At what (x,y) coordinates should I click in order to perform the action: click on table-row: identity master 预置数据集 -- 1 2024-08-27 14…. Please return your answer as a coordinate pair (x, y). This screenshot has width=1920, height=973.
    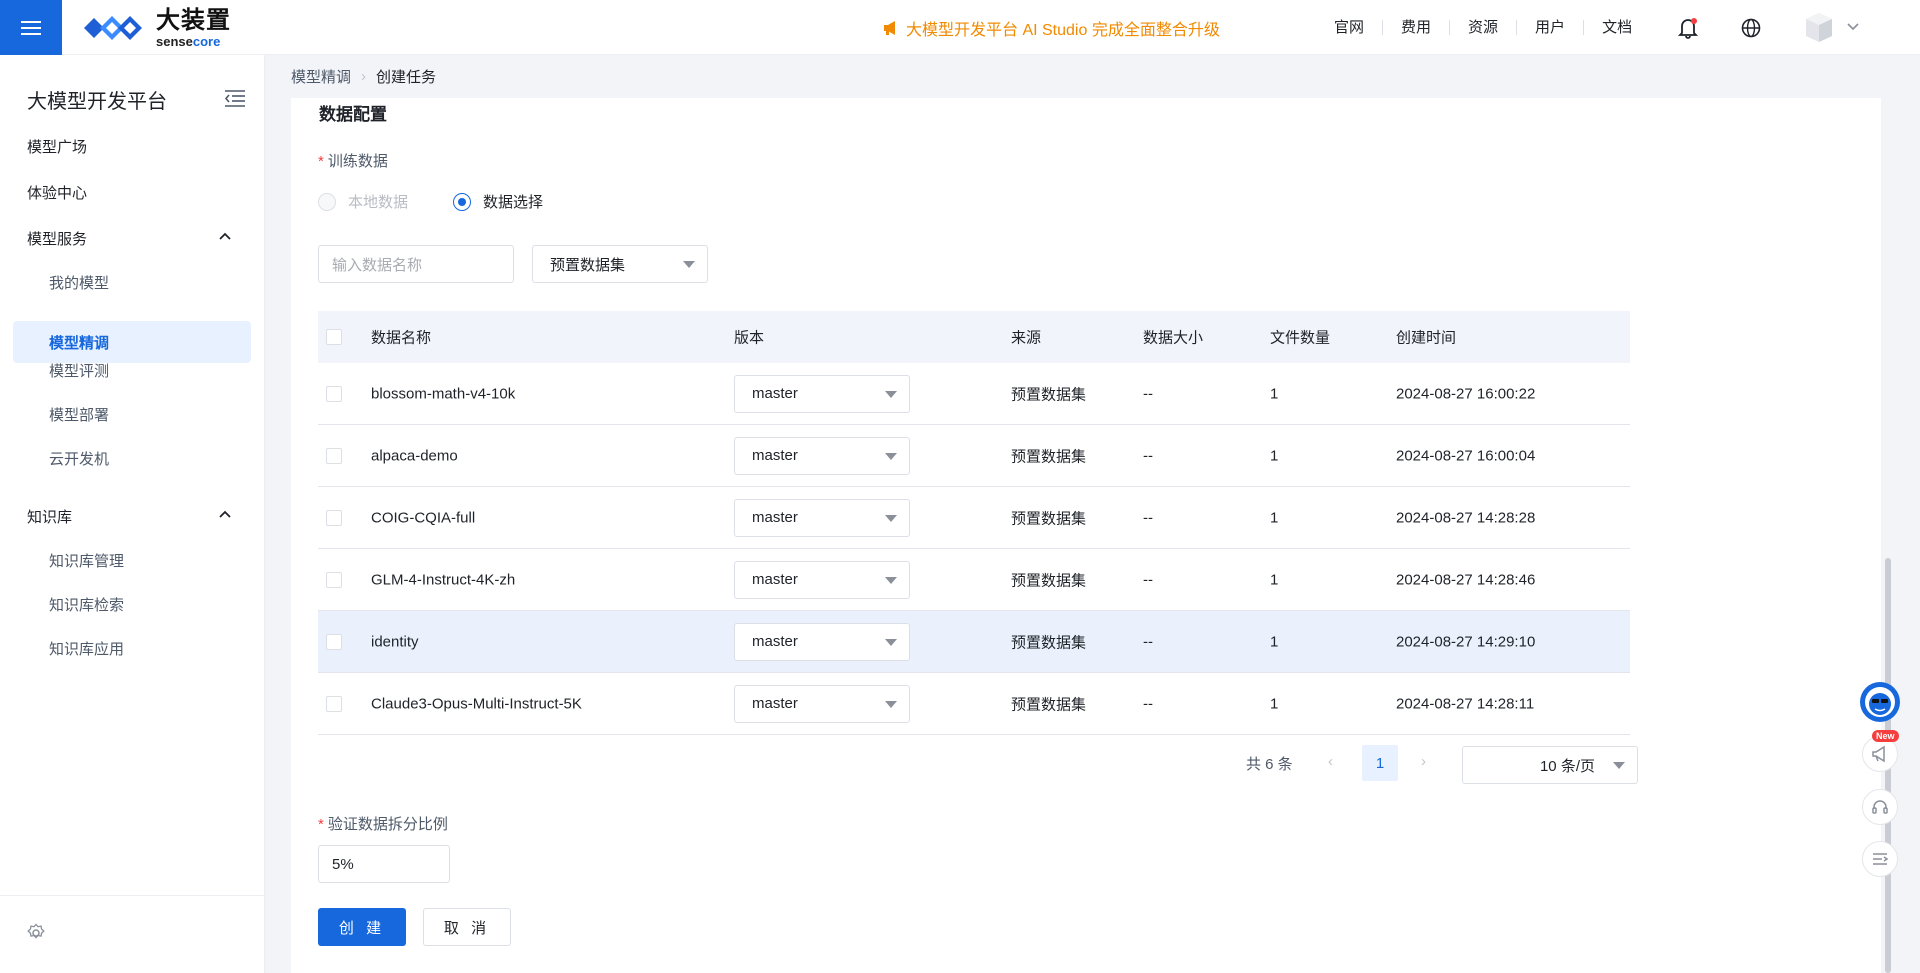
    Looking at the image, I should click on (974, 642).